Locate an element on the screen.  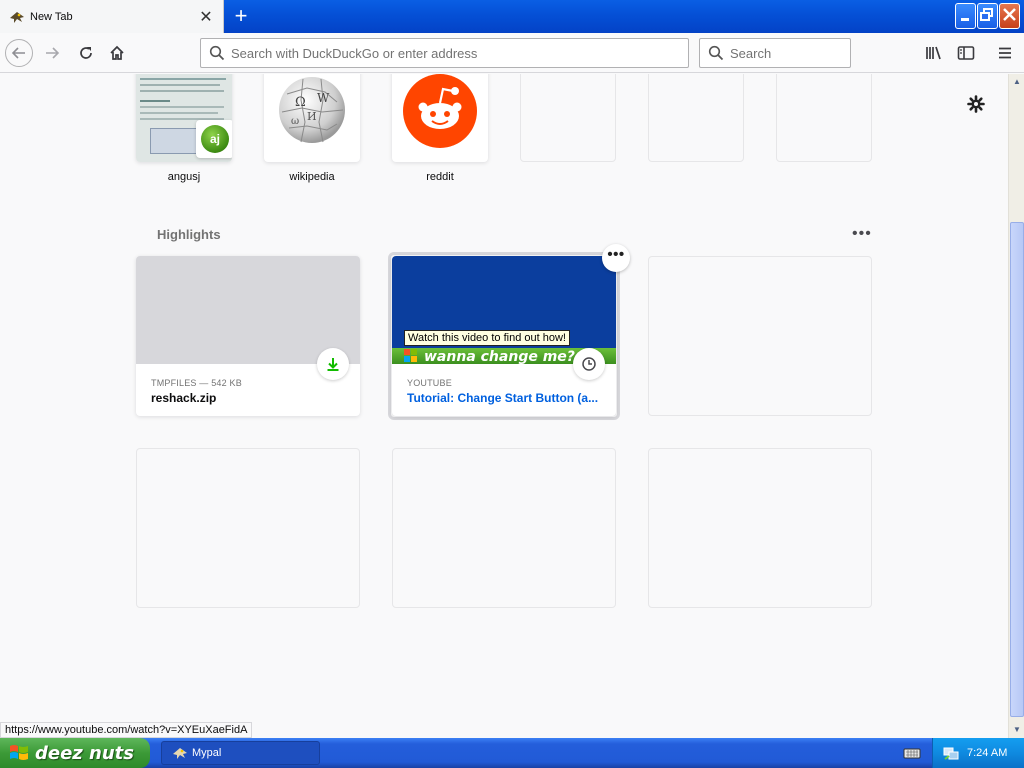
card-source: YOUTUBE is located at coordinates (429, 383).